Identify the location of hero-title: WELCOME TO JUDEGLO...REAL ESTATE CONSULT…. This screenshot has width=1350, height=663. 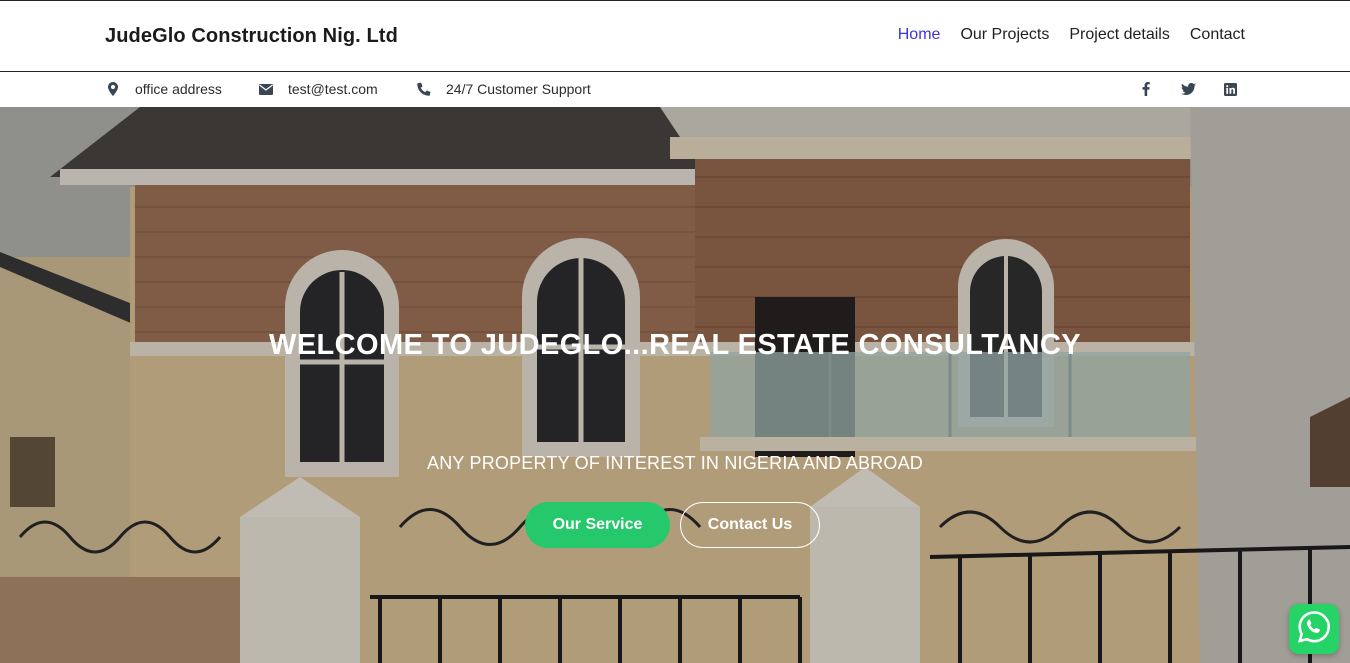
(675, 345).